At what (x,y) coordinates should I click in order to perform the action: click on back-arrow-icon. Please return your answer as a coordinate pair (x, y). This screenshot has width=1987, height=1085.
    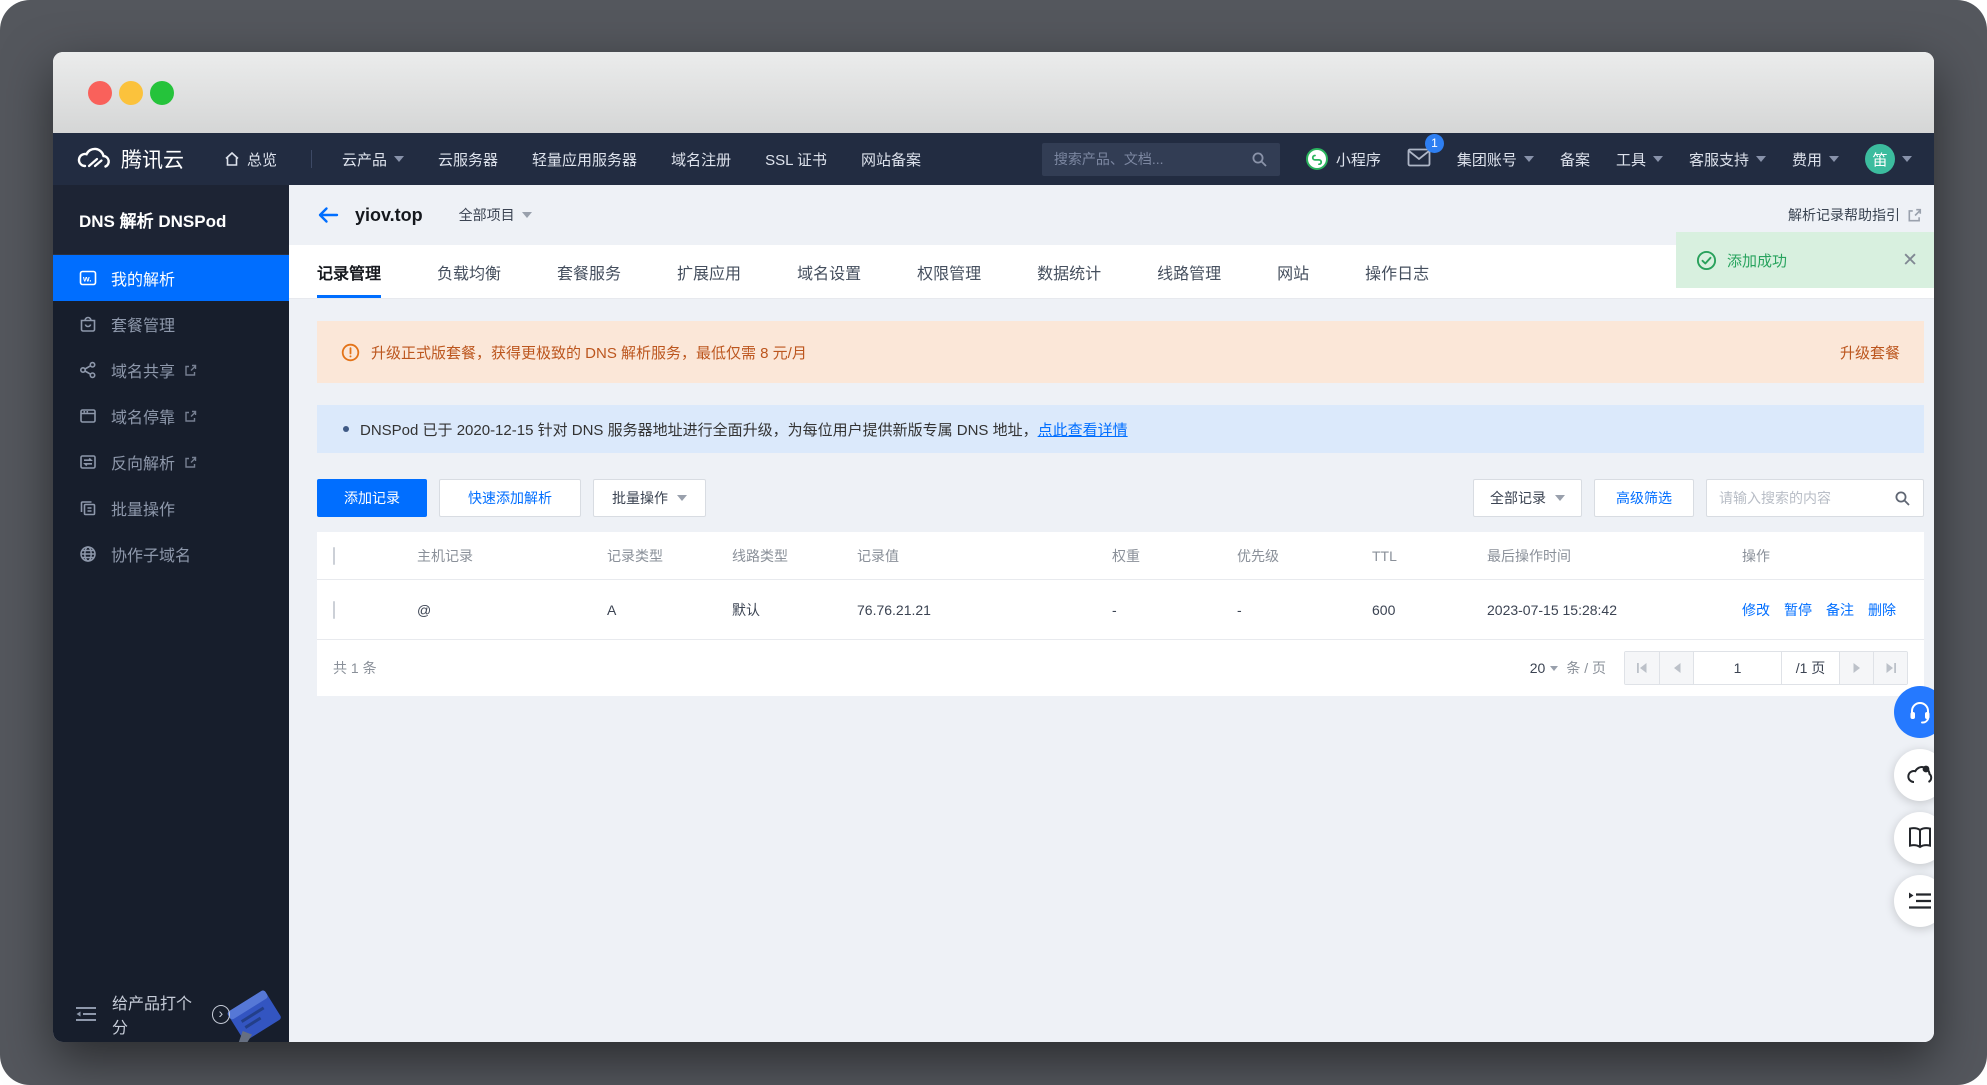
    Looking at the image, I should click on (328, 215).